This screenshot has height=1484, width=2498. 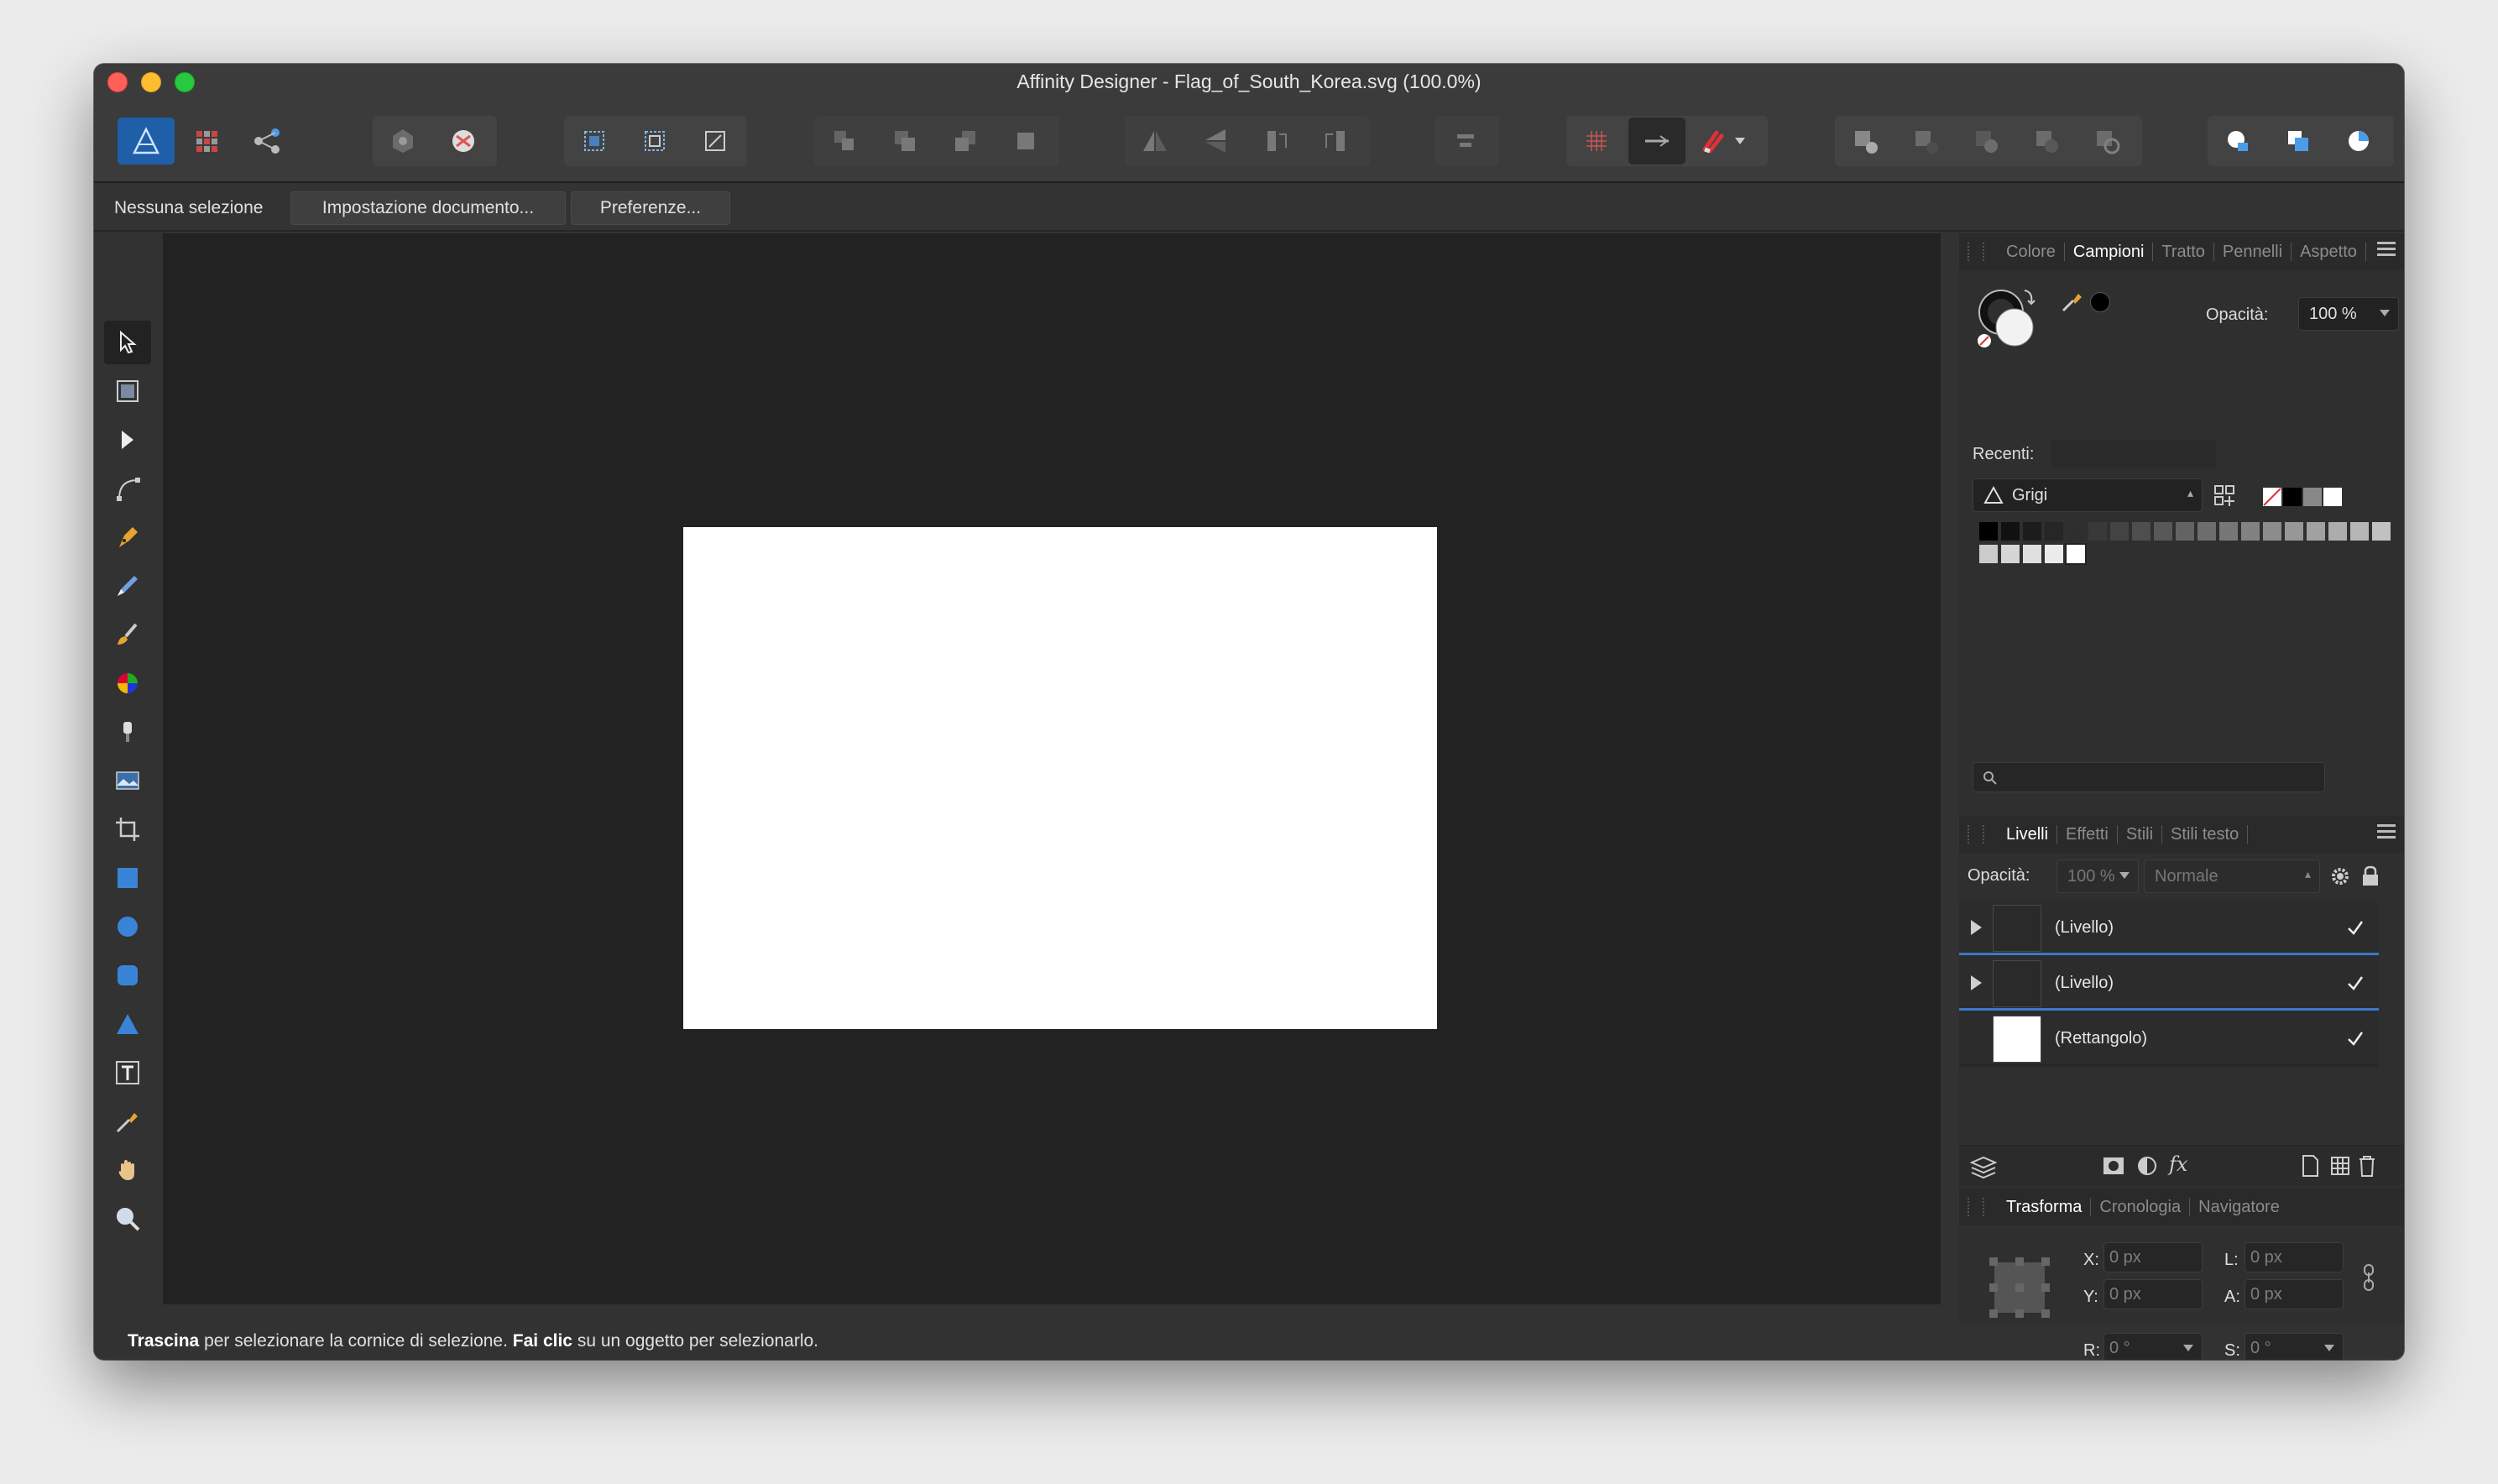 I want to click on move-to-back-icon, so click(x=844, y=141).